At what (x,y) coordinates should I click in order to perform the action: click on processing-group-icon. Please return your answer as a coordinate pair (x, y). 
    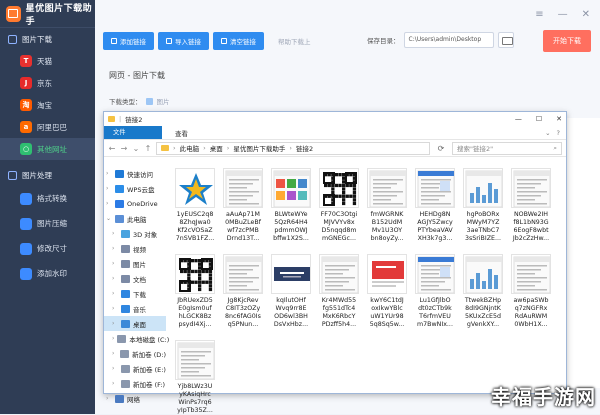
    Looking at the image, I should click on (12, 175).